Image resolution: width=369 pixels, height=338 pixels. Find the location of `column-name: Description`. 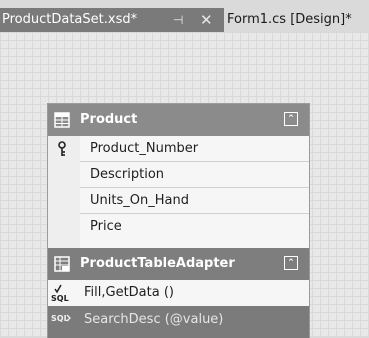

column-name: Description is located at coordinates (127, 174).